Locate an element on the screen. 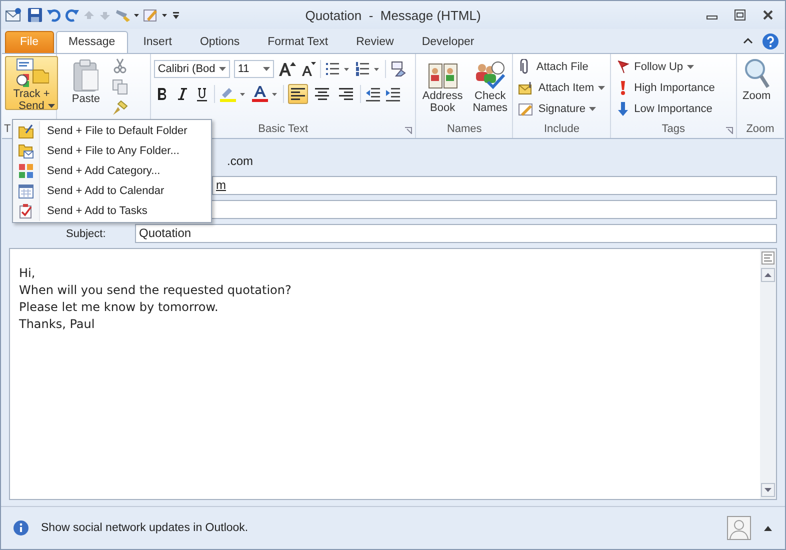  save-icon is located at coordinates (35, 15).